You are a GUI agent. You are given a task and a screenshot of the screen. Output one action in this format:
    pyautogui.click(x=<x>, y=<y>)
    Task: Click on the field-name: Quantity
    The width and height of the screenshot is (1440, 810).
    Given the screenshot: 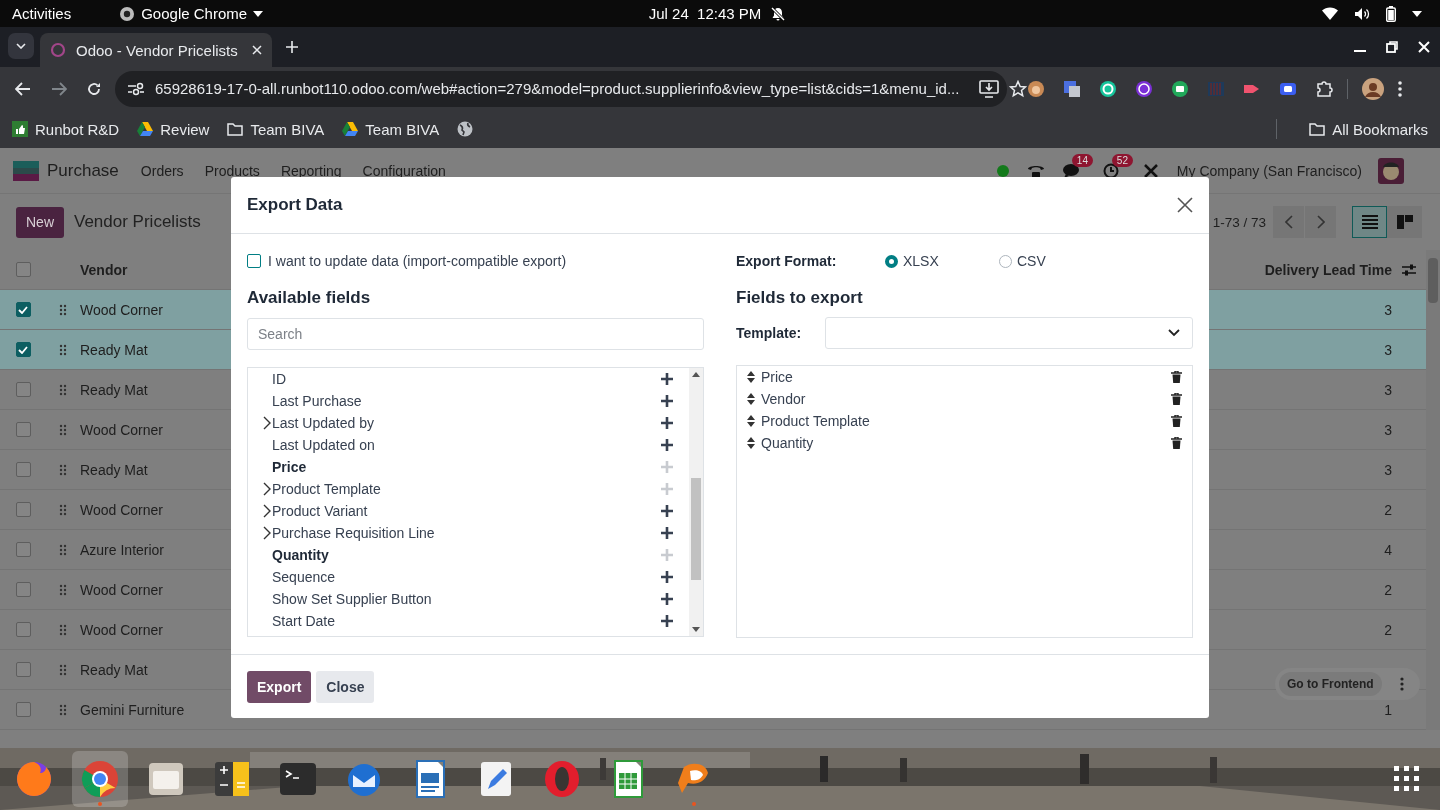 What is the action you would take?
    pyautogui.click(x=300, y=555)
    